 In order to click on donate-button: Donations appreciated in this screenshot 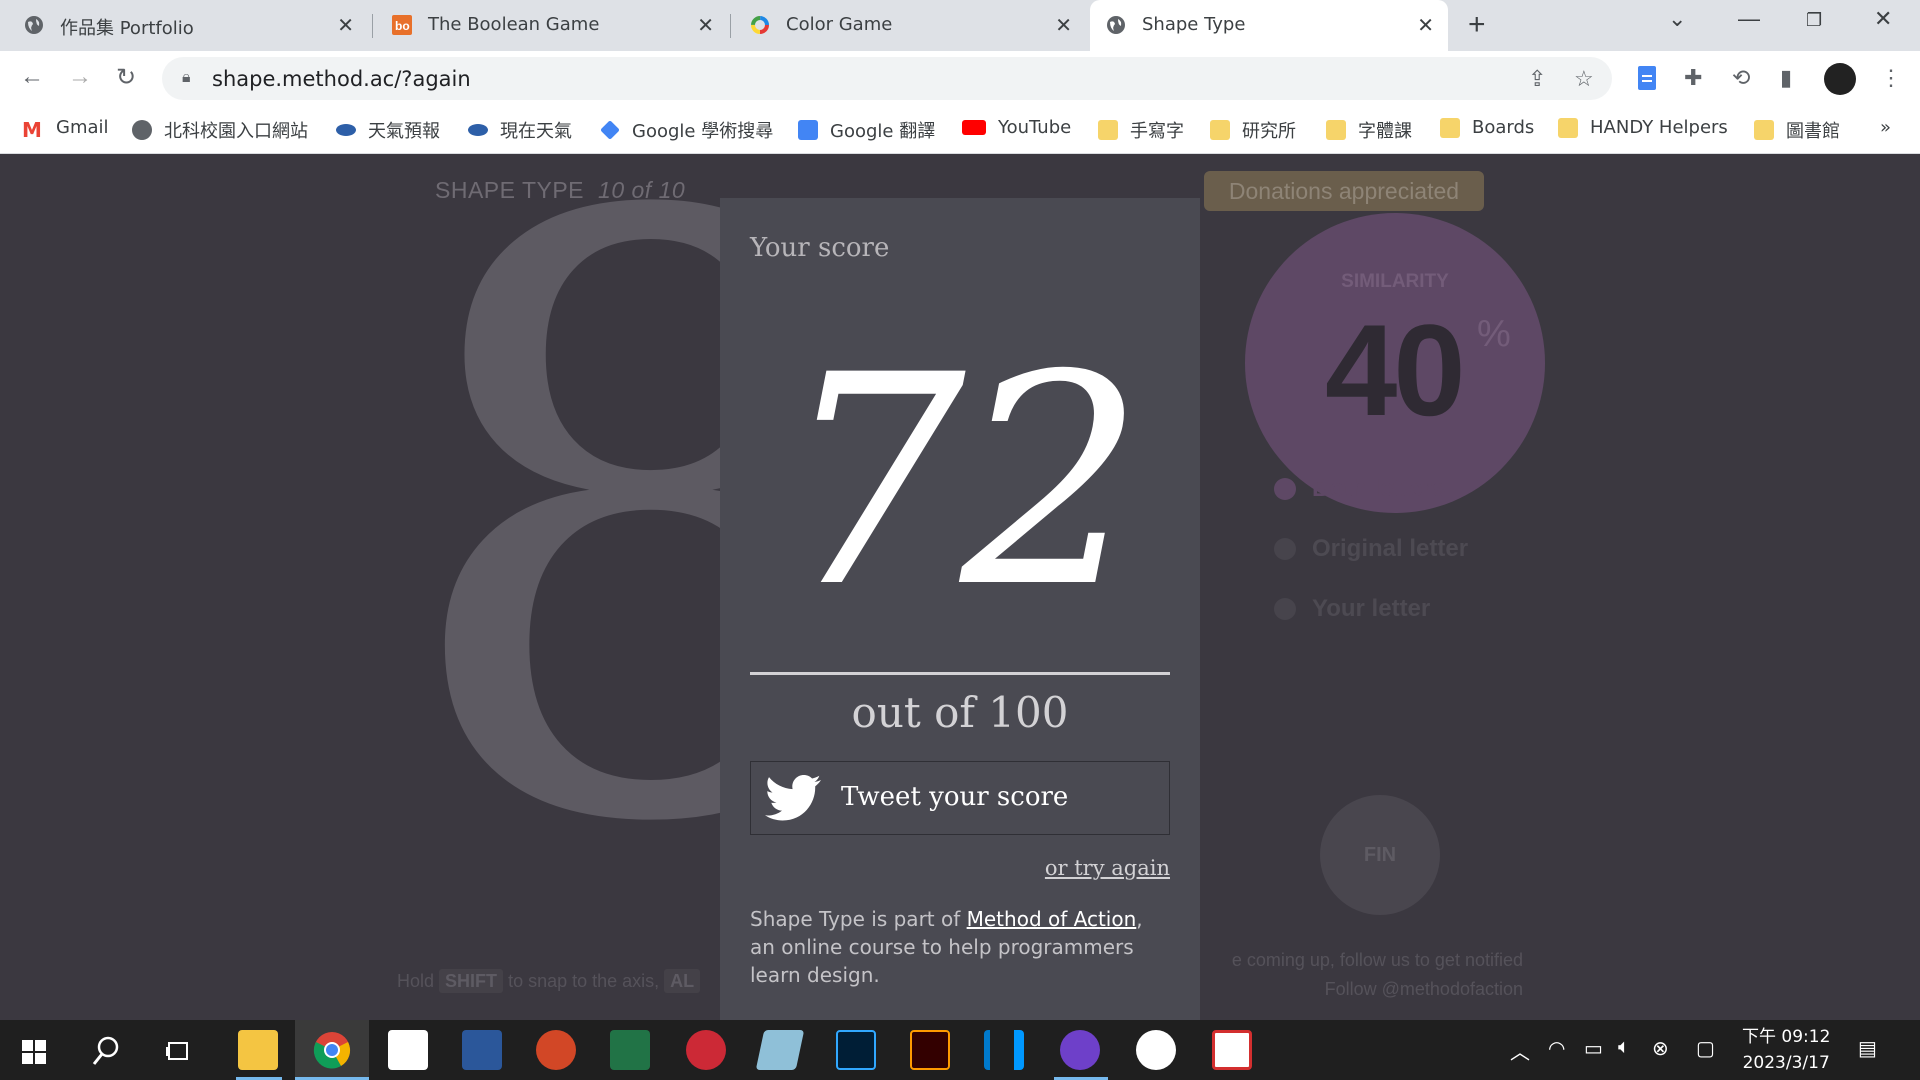, I will do `click(1344, 191)`.